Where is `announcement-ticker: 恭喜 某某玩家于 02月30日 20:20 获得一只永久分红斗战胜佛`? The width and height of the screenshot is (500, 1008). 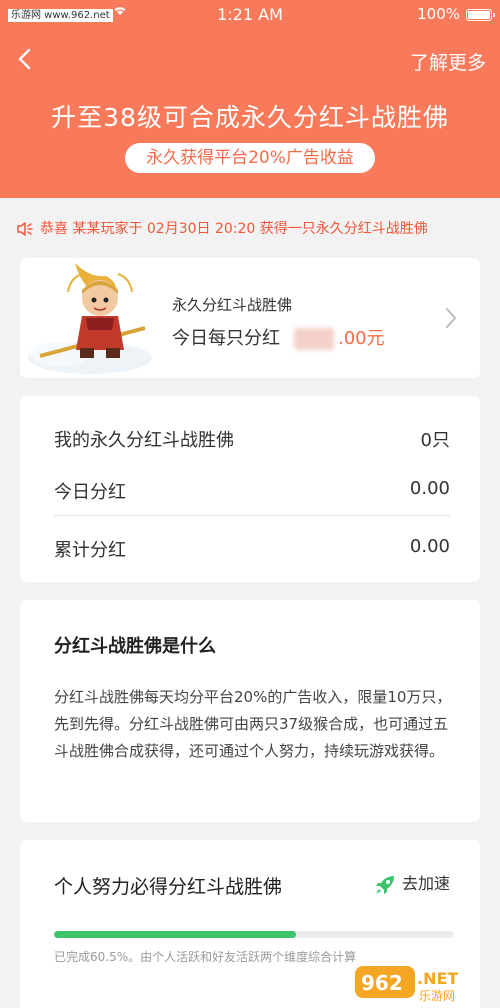 announcement-ticker: 恭喜 某某玩家于 02月30日 20:20 获得一只永久分红斗战胜佛 is located at coordinates (250, 229).